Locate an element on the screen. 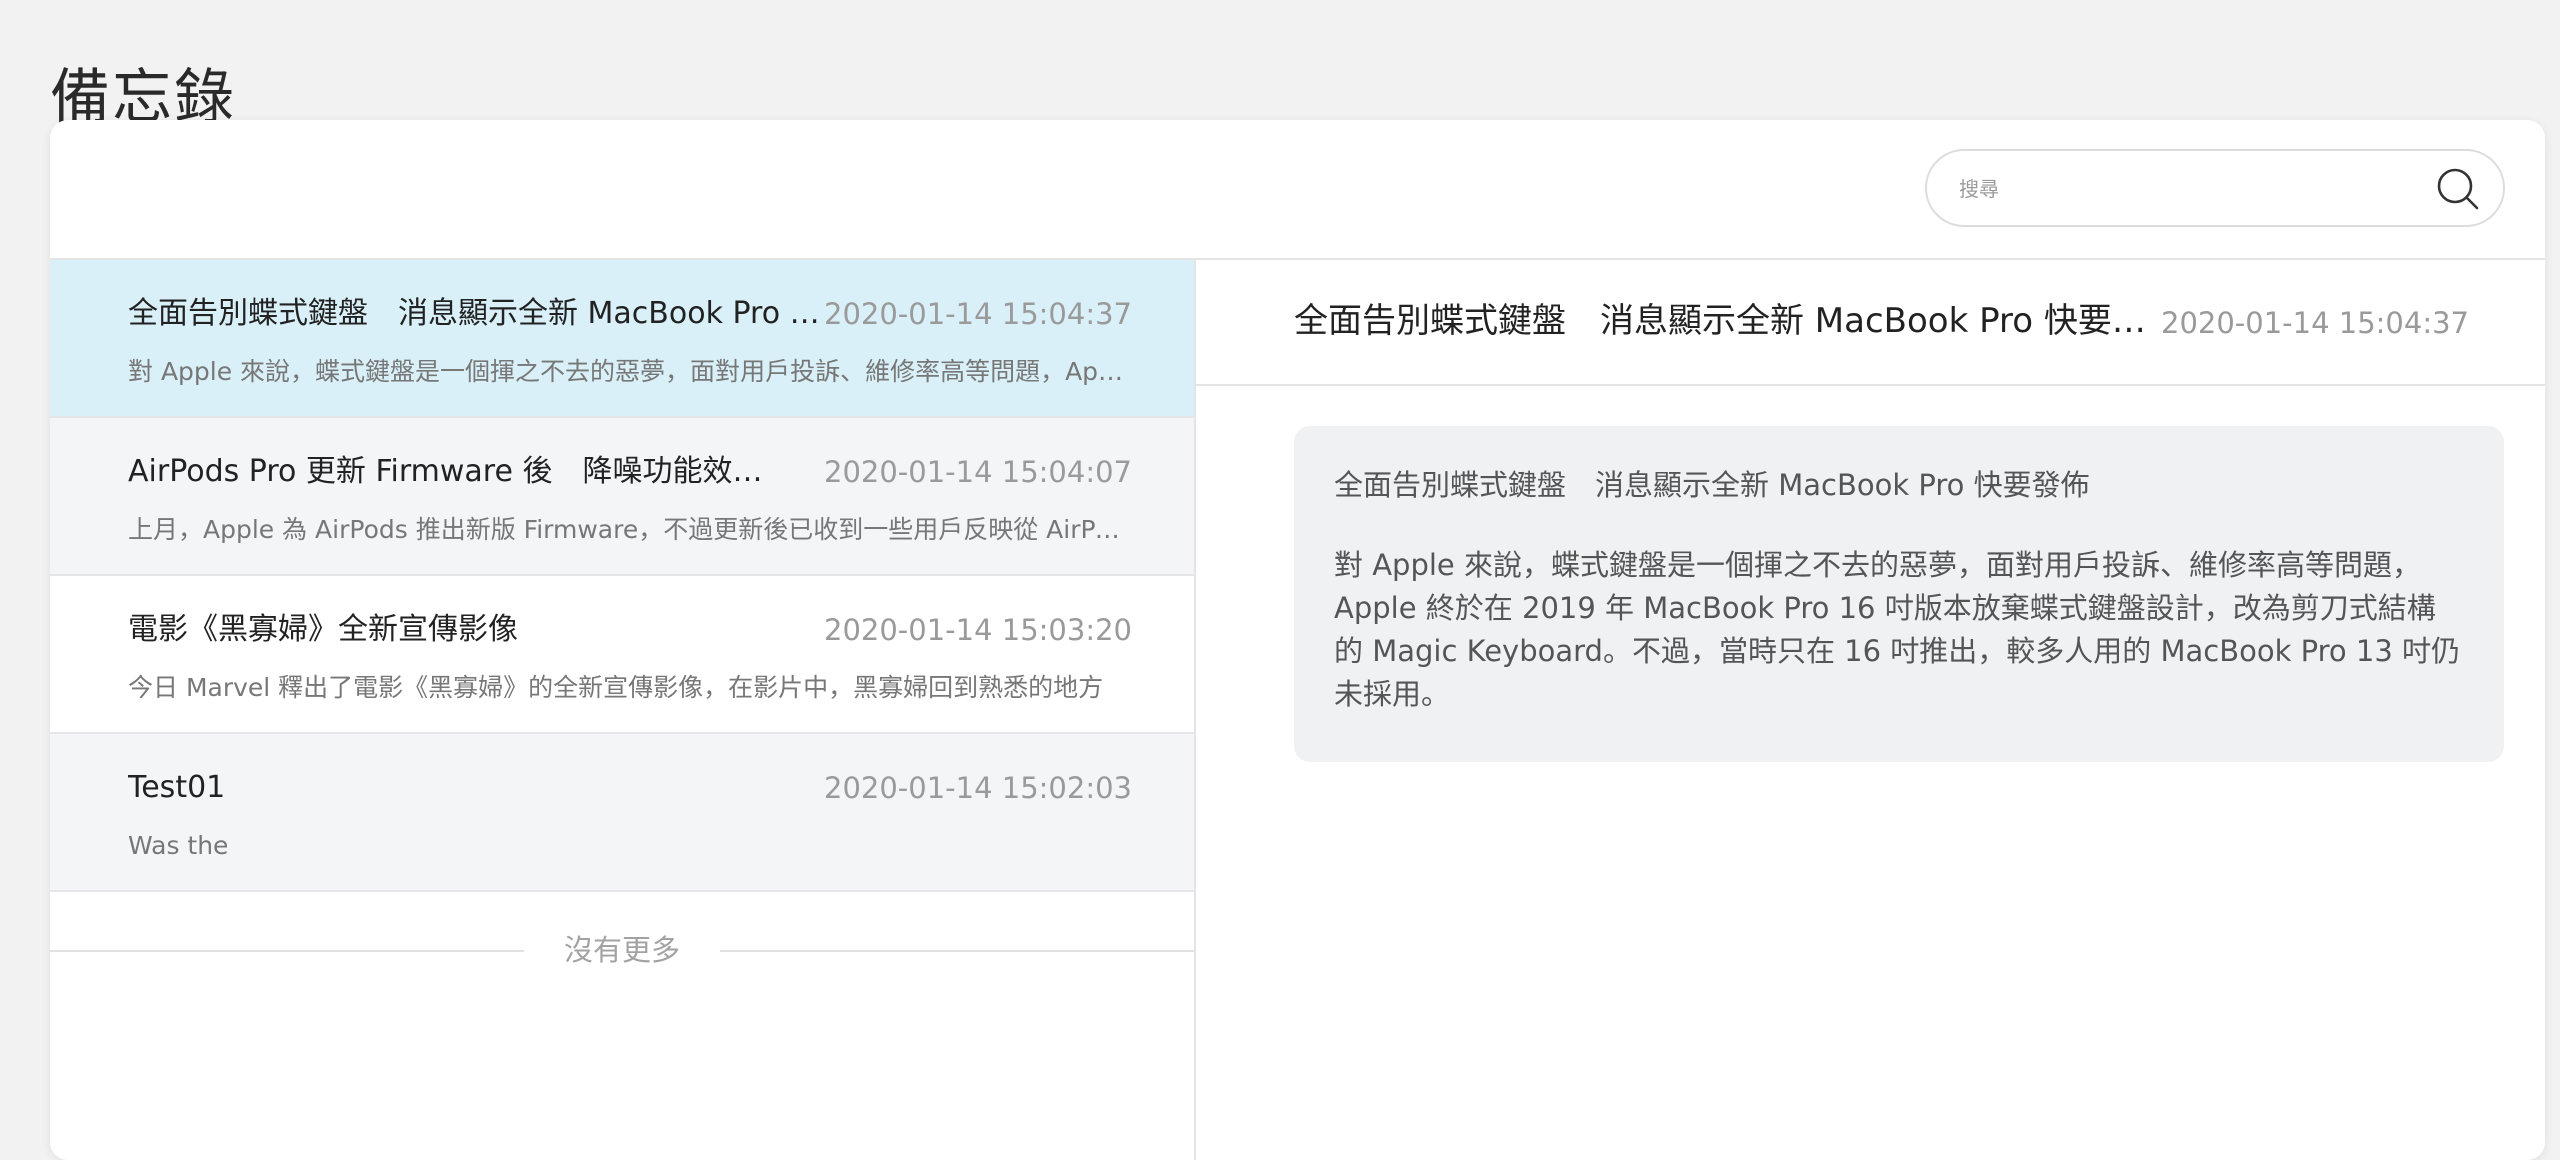 This screenshot has height=1160, width=2560. note-timestamp: 2020-01-14 15:04:37 is located at coordinates (978, 314).